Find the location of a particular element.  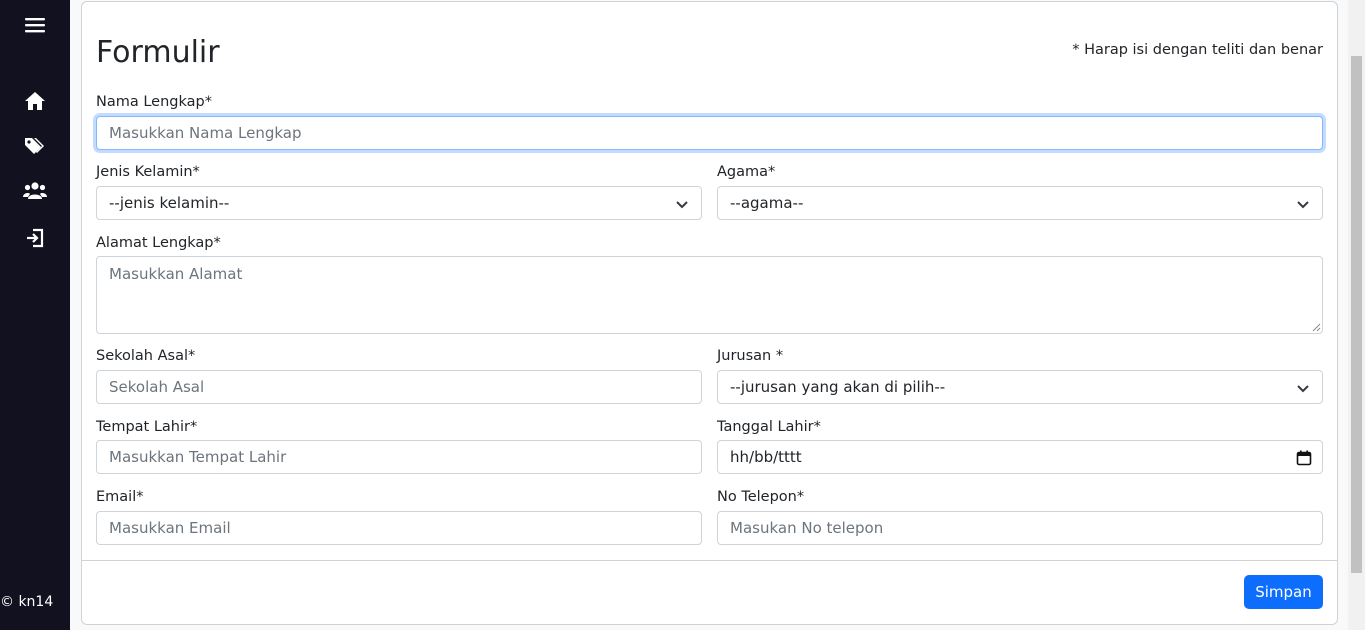

nama-placeholder: Masukkan Nama Lengkap is located at coordinates (205, 133).